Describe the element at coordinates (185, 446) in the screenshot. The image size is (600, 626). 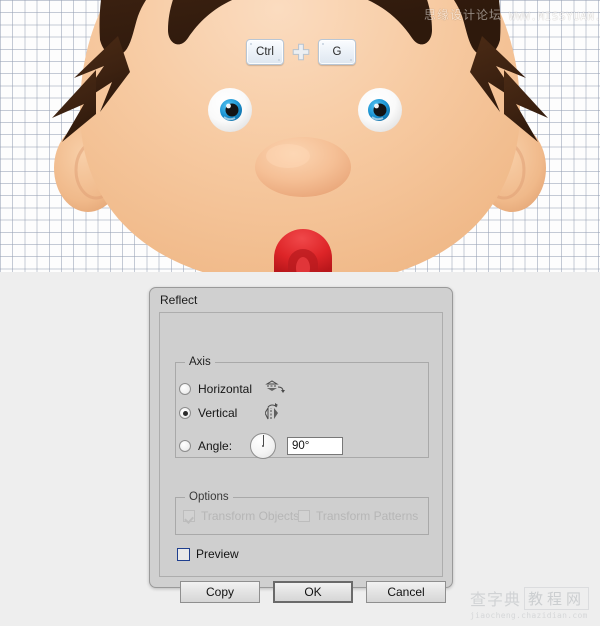
I see `radio-angle-indicator` at that location.